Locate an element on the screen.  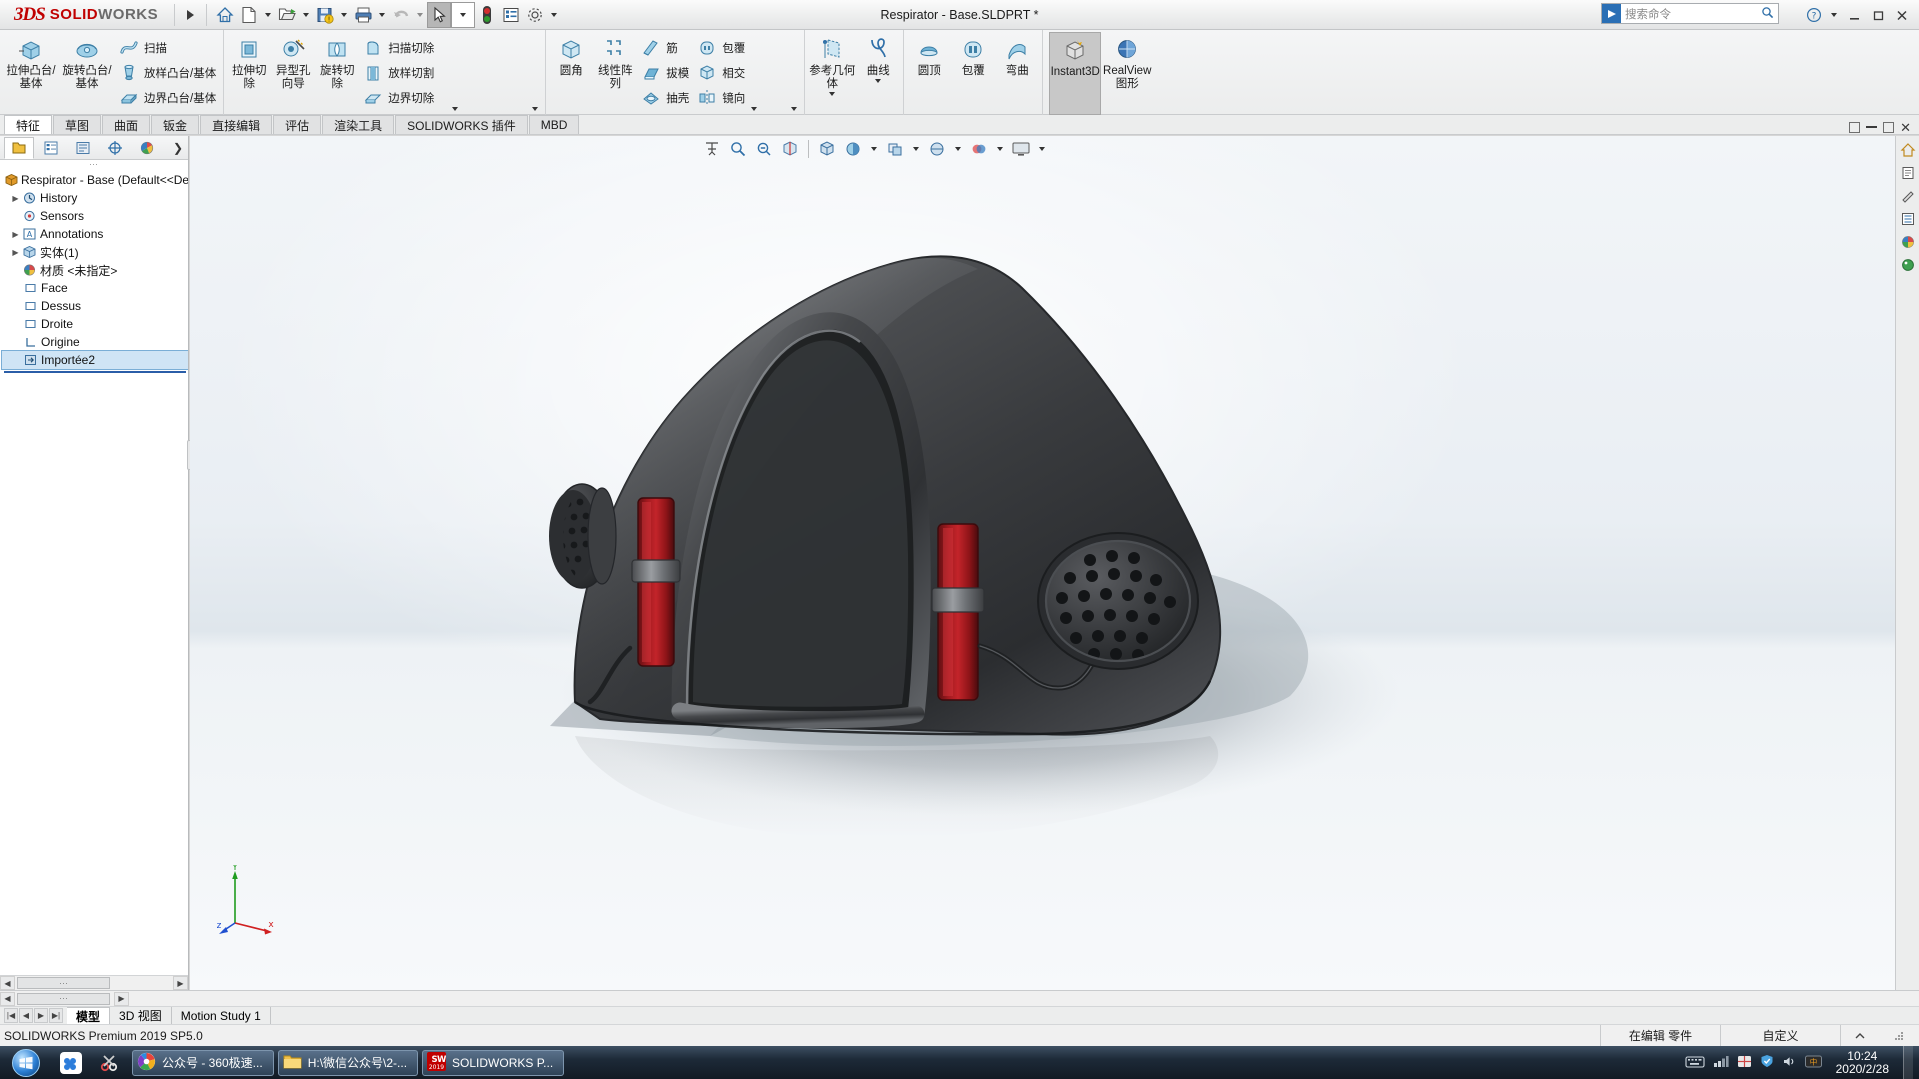
graphics-hscrollbar: ◀ ⋯ ▶ is located at coordinates (959, 998).